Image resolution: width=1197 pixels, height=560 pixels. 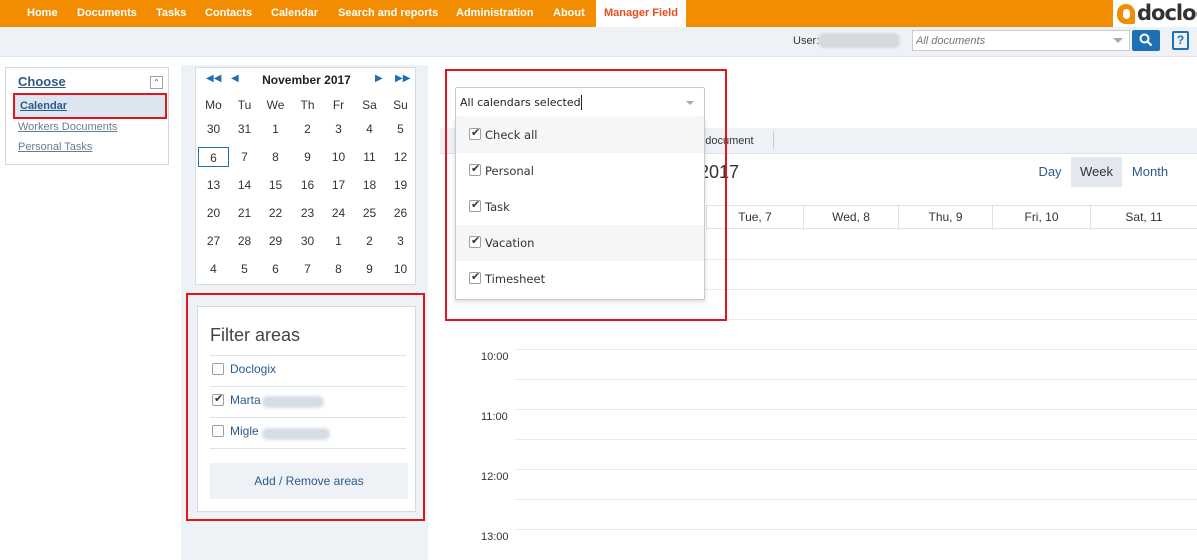 What do you see at coordinates (855, 379) in the screenshot?
I see `grid-line` at bounding box center [855, 379].